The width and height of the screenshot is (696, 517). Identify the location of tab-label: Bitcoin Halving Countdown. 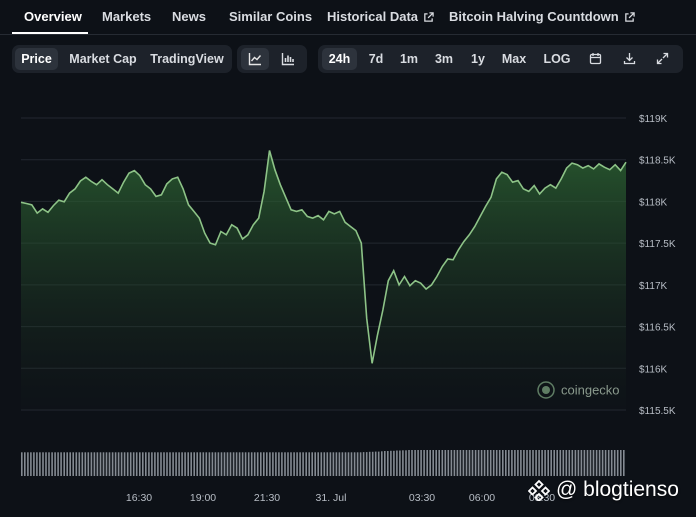
(534, 16).